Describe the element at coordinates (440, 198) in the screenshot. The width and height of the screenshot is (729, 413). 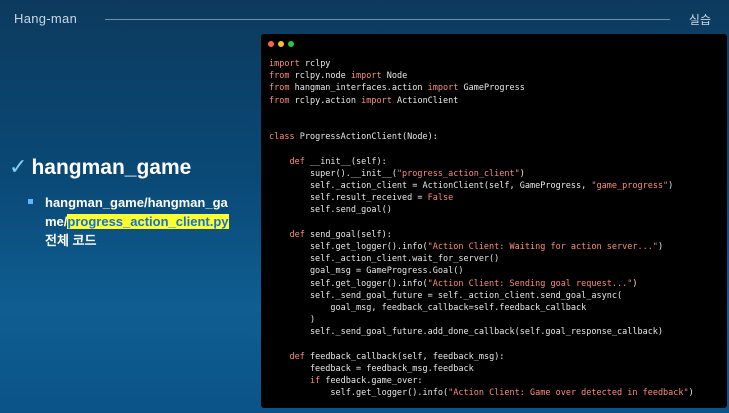
I see `code-token: False` at that location.